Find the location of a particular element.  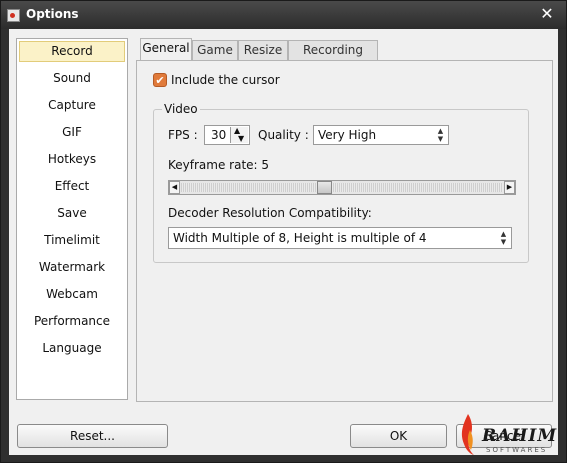

watermark-logo: RAHIM SOFTWARES is located at coordinates (508, 435).